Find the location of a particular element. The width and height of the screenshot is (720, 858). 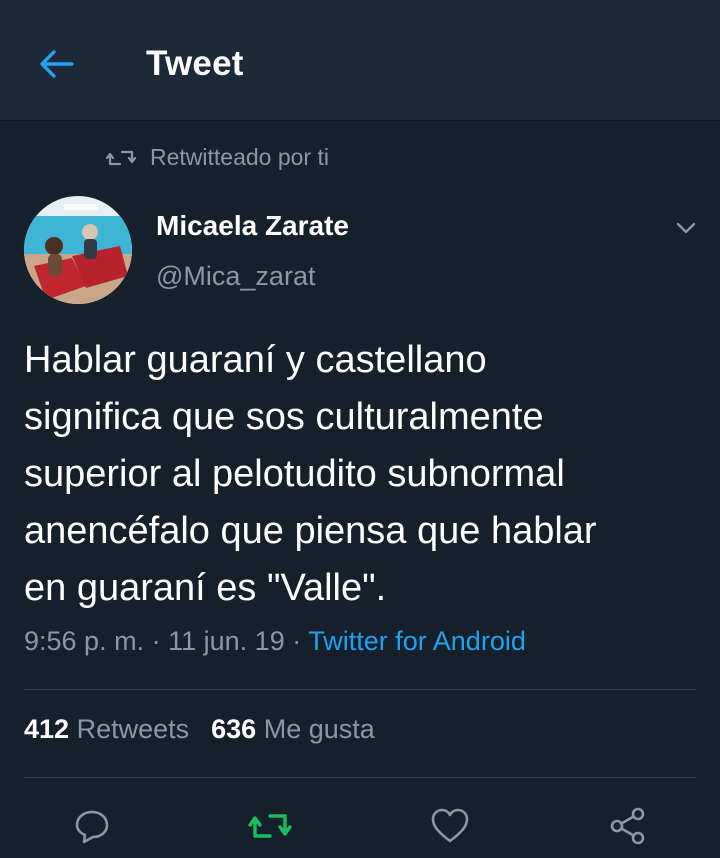

back-arrow-icon is located at coordinates (57, 64).